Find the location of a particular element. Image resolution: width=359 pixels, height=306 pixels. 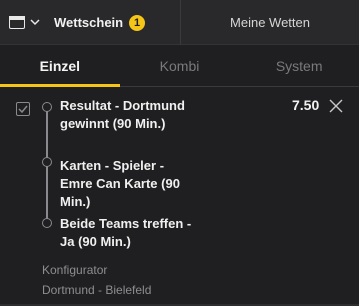

close-icon is located at coordinates (336, 106).